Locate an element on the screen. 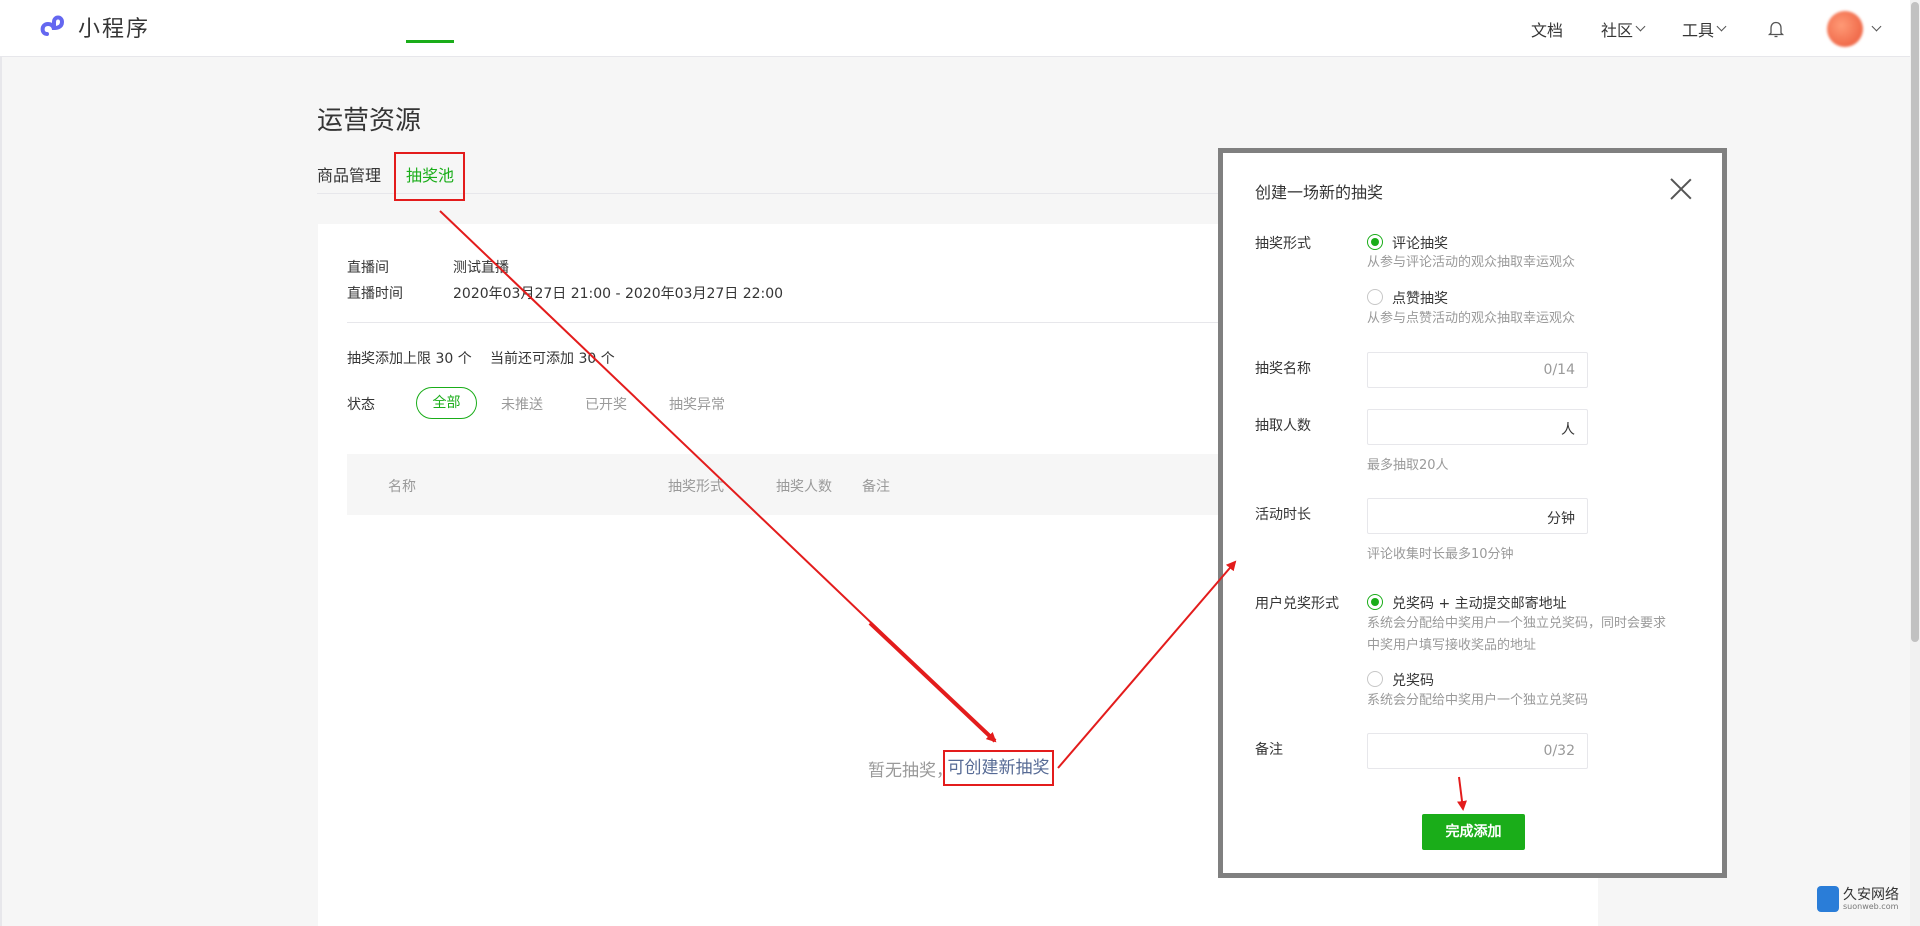 The image size is (1920, 926). lottery-type-label: 抽奖形式 is located at coordinates (1283, 244).